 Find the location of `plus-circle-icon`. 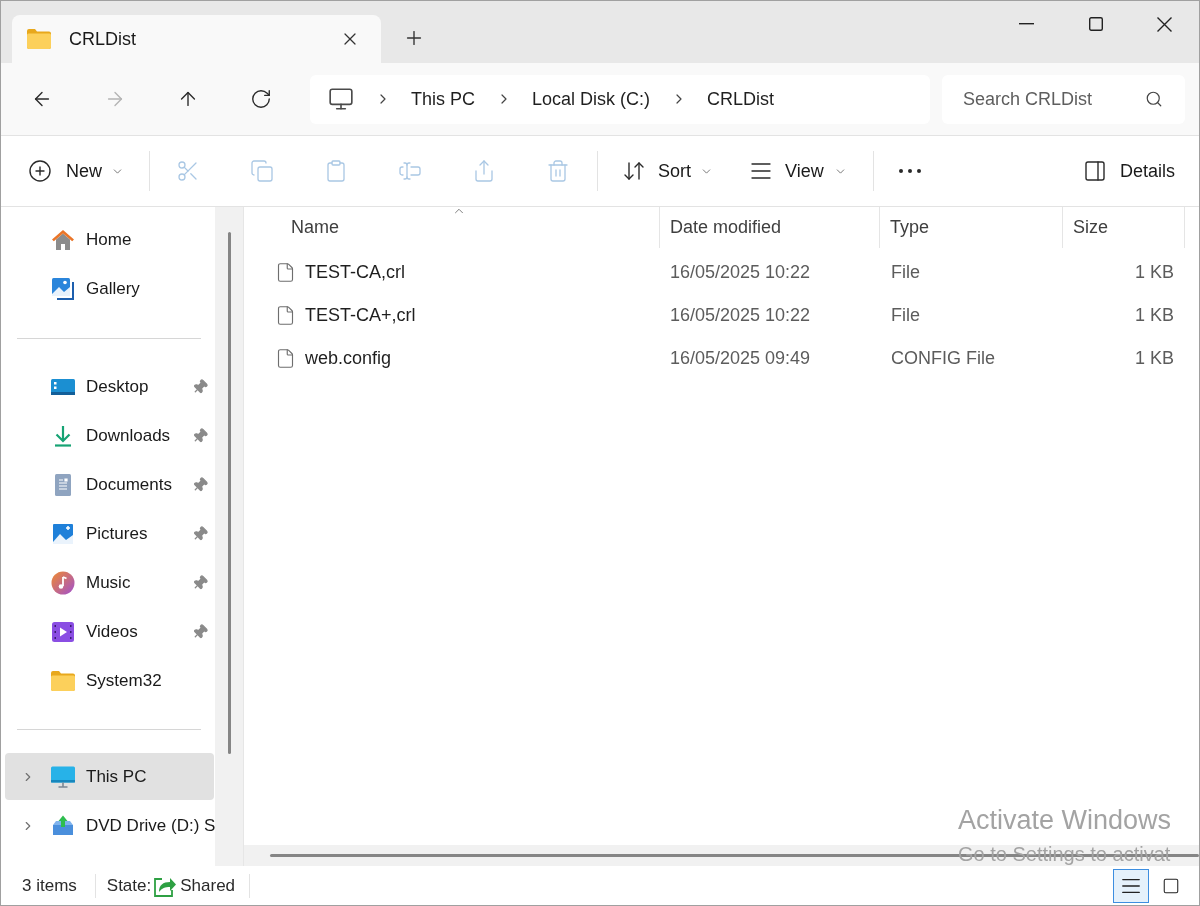

plus-circle-icon is located at coordinates (40, 171).